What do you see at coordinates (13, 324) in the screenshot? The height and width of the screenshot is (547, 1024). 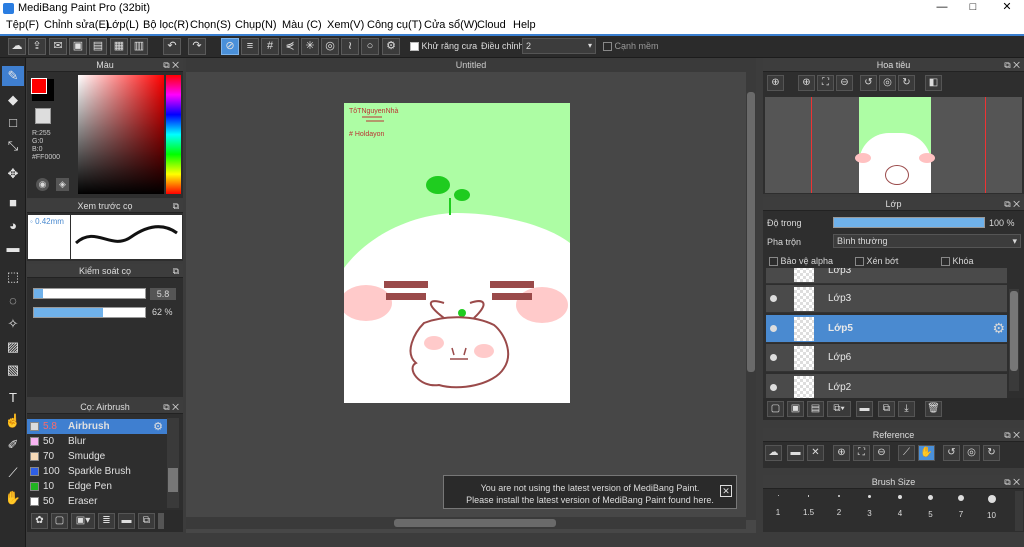 I see `magic-wand-icon: ✧` at bounding box center [13, 324].